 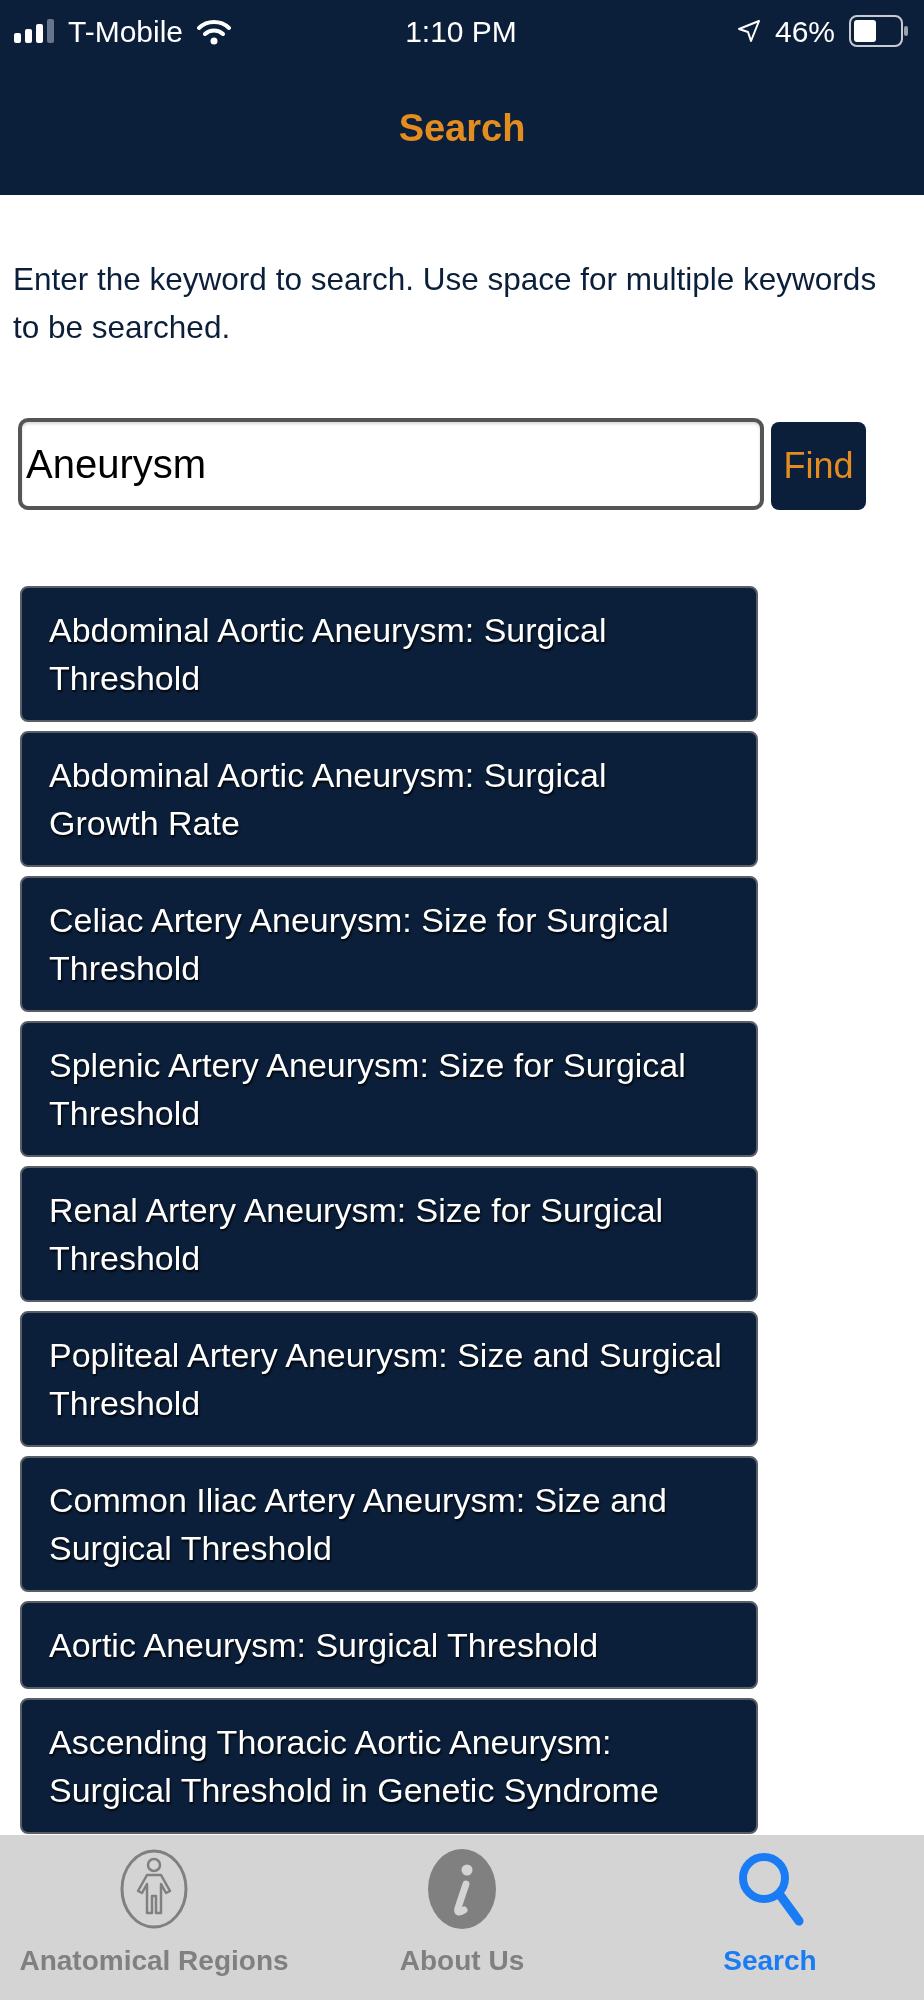 I want to click on result-button: Ascending Thoracic Aortic Aneurysm: Surgical Threshold in Genetic Syndrome, so click(x=389, y=1766).